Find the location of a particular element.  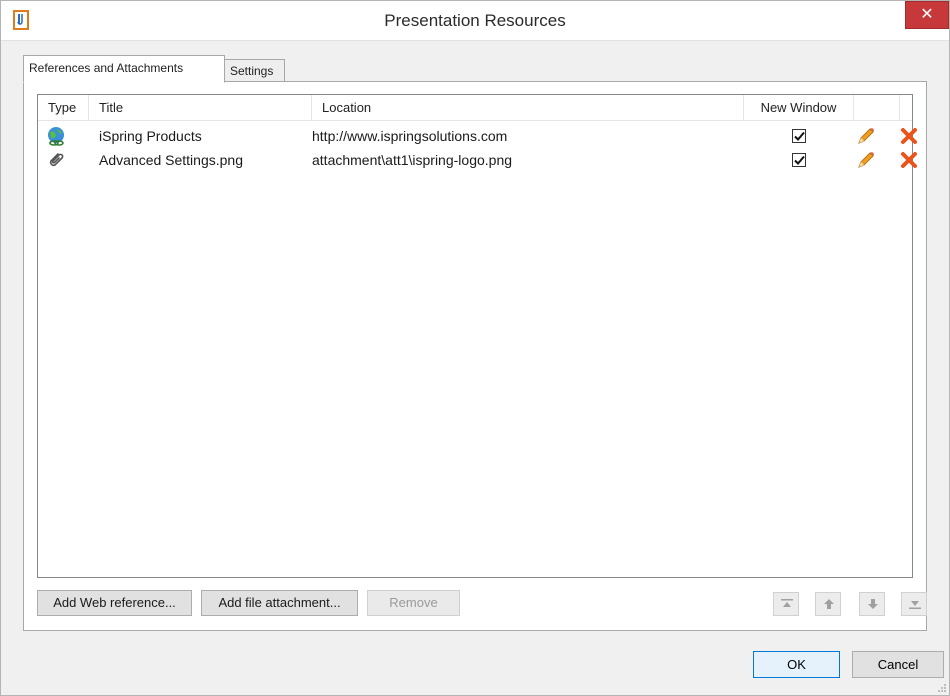

resource-title: Advanced Settings.png is located at coordinates (171, 160).